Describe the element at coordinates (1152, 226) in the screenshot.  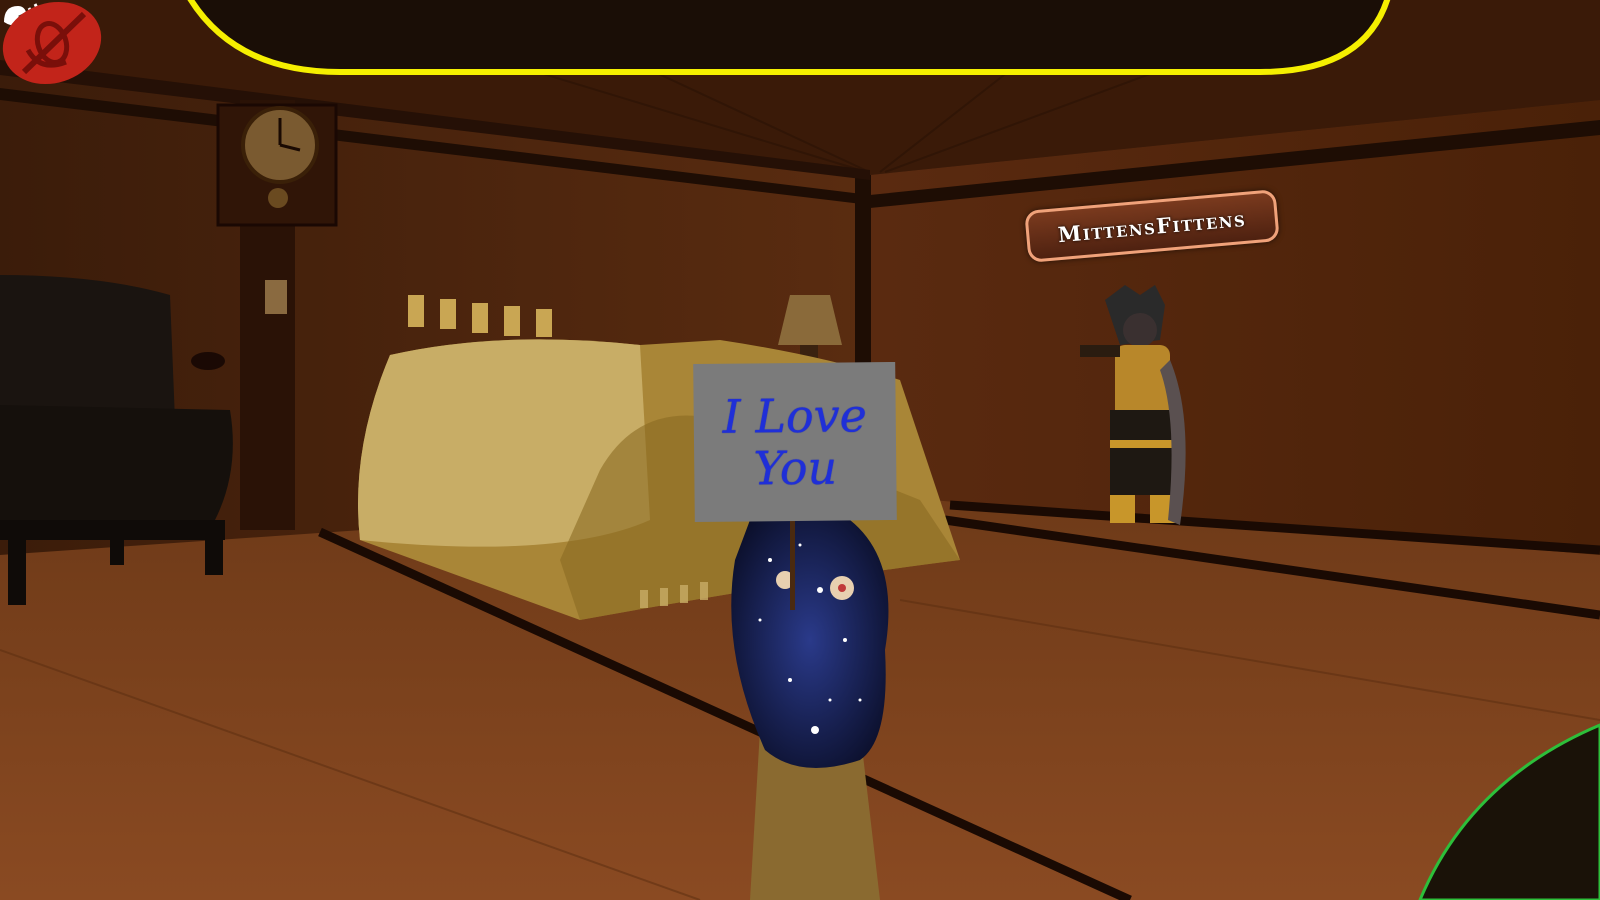
I see `player-name: MittensFittens` at that location.